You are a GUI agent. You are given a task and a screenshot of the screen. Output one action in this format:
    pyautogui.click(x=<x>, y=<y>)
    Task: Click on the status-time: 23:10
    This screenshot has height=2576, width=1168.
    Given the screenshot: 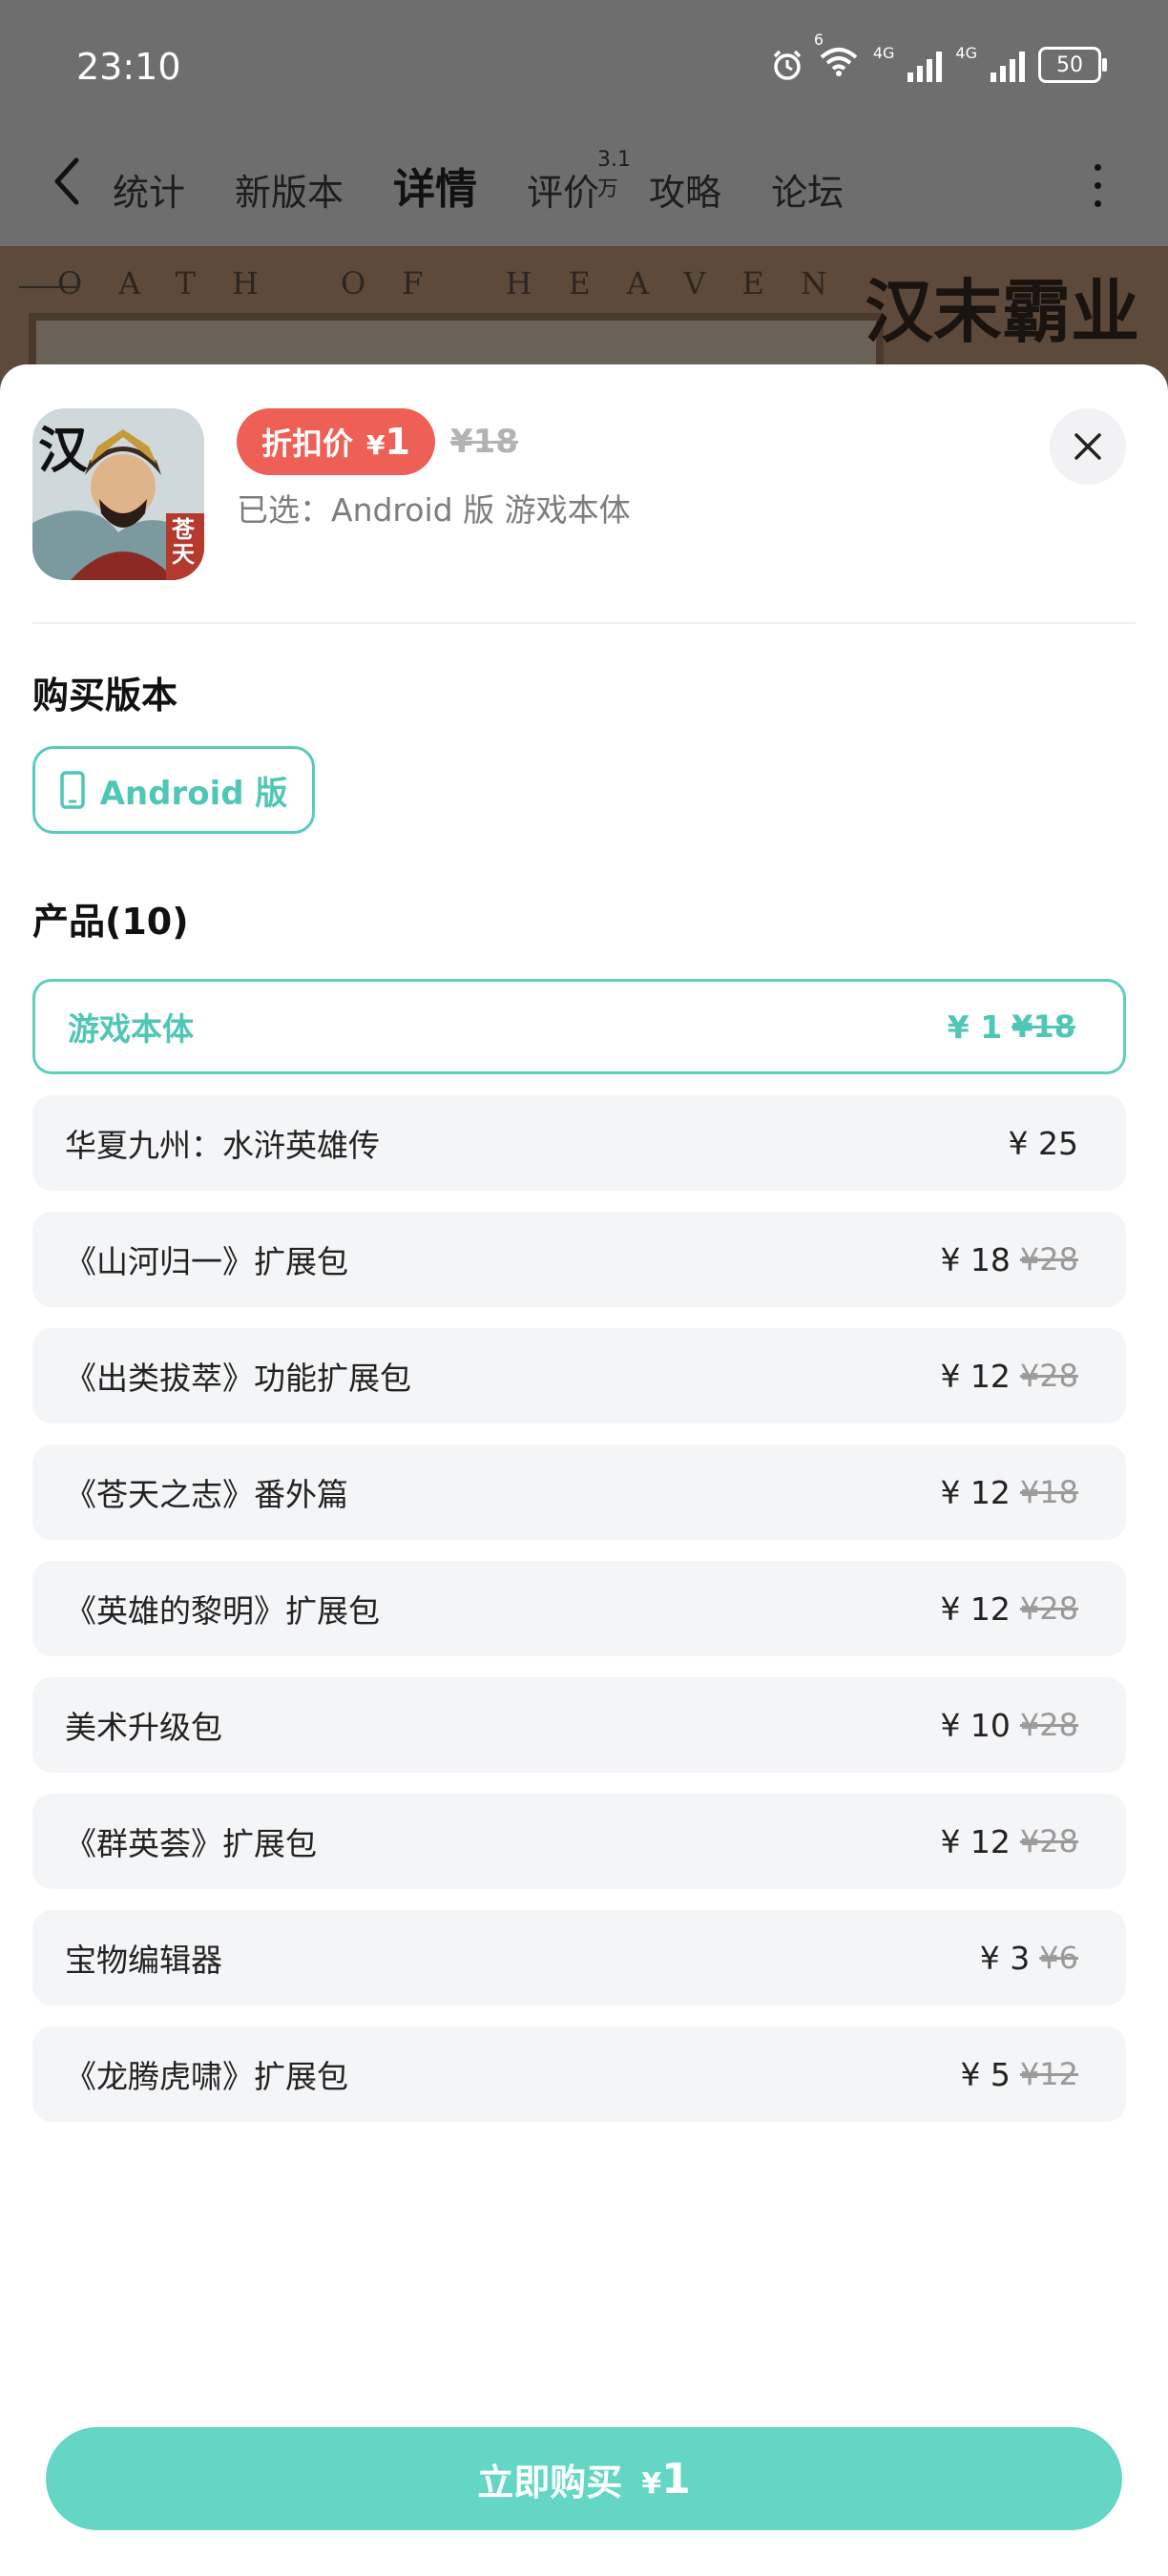 What is the action you would take?
    pyautogui.click(x=128, y=67)
    